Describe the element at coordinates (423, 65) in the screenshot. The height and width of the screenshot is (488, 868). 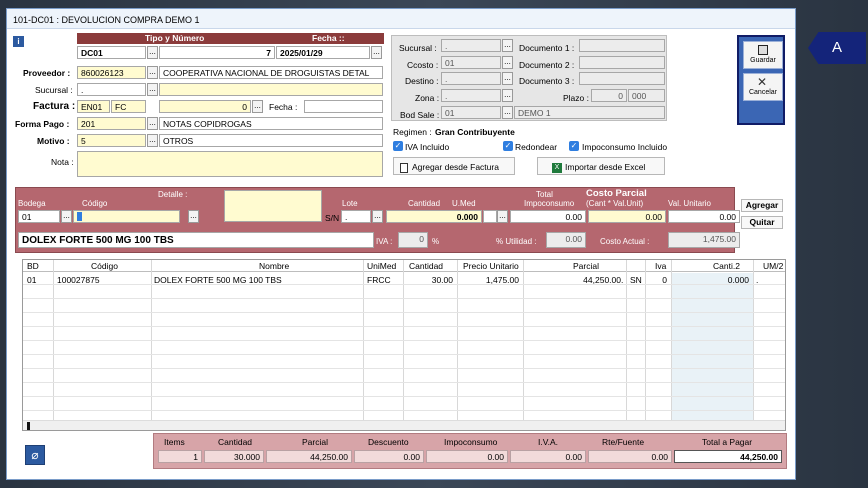
I see `ccosto-label: Ccosto :` at that location.